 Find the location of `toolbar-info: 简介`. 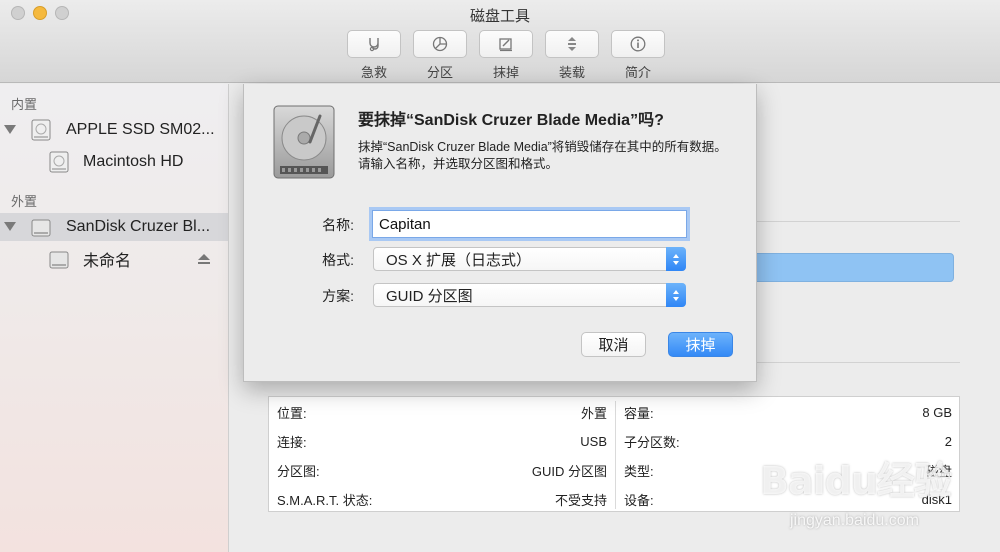

toolbar-info: 简介 is located at coordinates (638, 55).